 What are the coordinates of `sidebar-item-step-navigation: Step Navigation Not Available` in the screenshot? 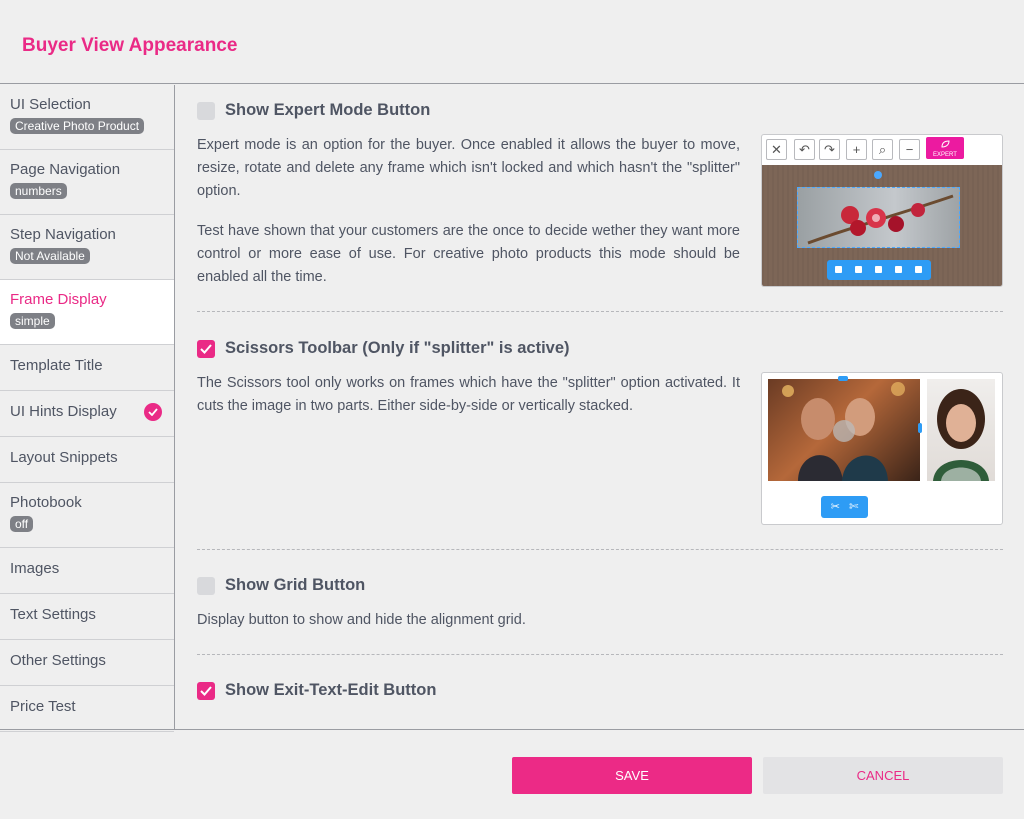 It's located at (87, 247).